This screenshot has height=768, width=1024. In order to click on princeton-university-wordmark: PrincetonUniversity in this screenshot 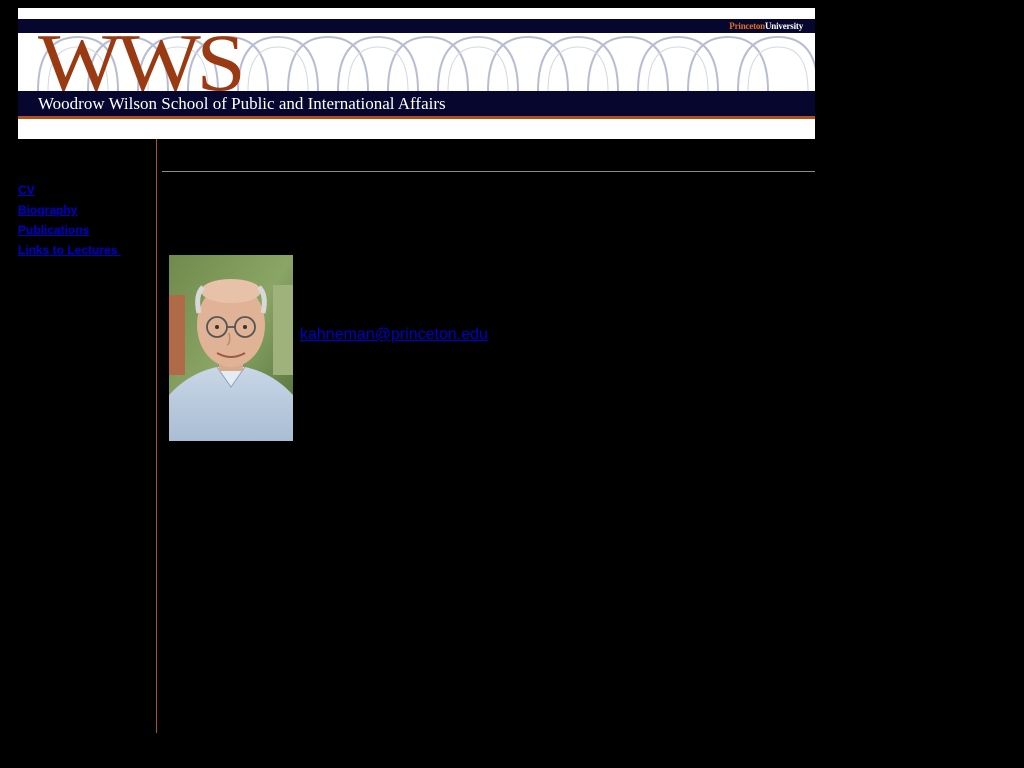, I will do `click(766, 26)`.